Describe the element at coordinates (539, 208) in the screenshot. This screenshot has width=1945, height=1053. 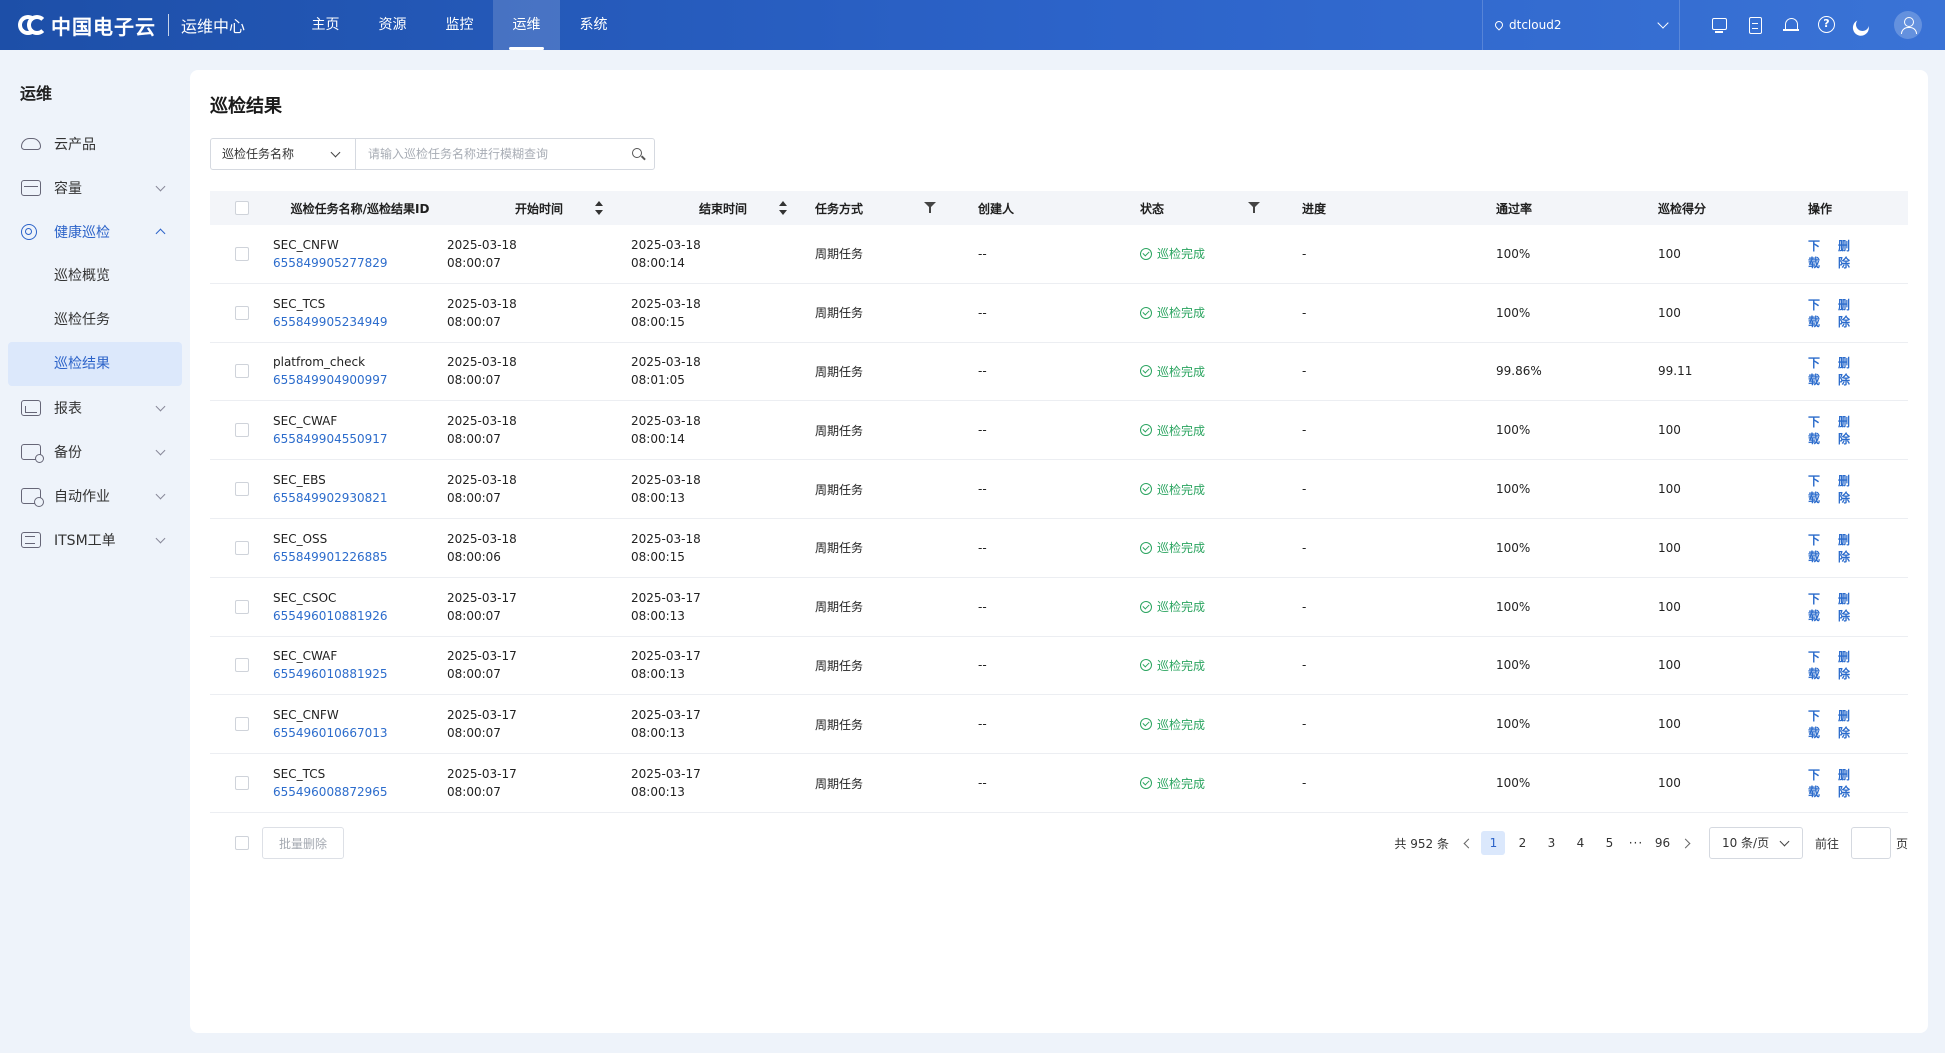
I see `col-start-time: 开始时间` at that location.